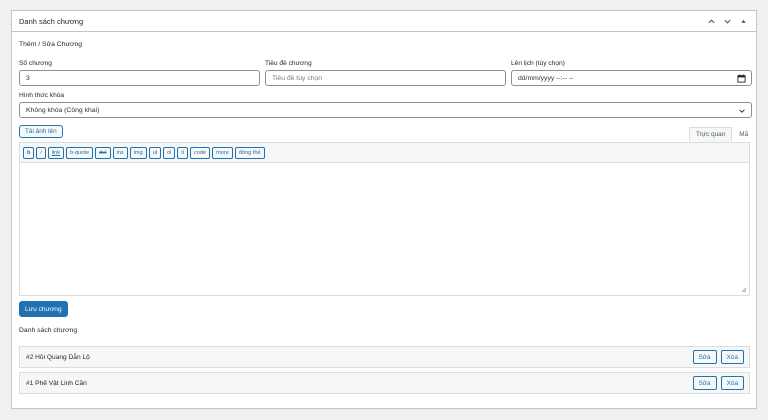 The width and height of the screenshot is (768, 420). What do you see at coordinates (631, 78) in the screenshot?
I see `schedule-input: dd/mm/yyyy --:-- --` at bounding box center [631, 78].